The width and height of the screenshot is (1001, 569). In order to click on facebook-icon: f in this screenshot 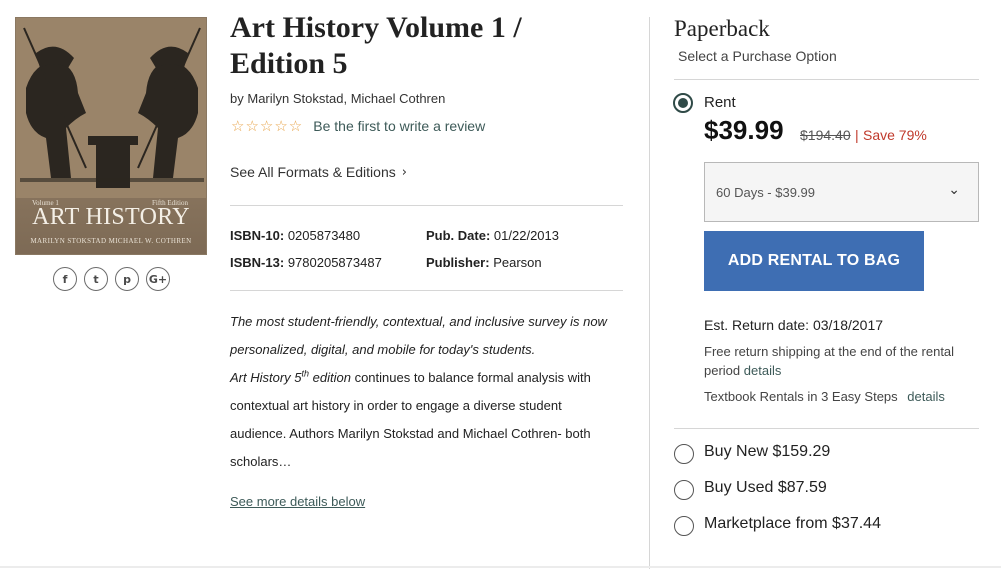, I will do `click(65, 279)`.